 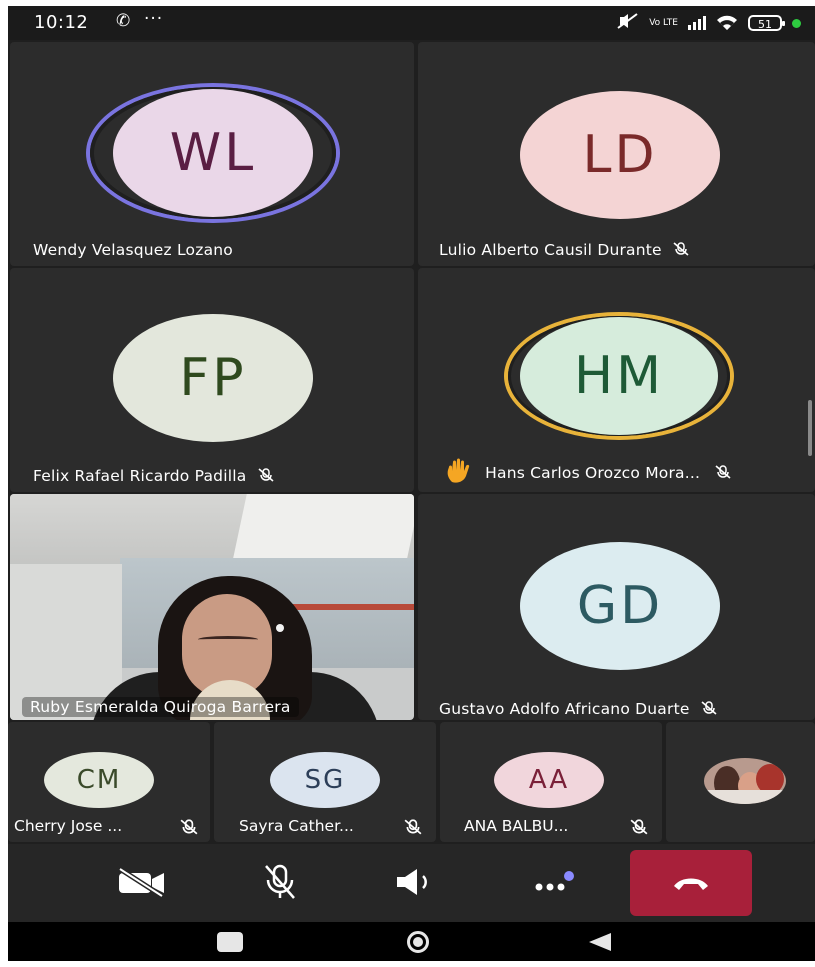 What do you see at coordinates (697, 23) in the screenshot?
I see `signal-icon` at bounding box center [697, 23].